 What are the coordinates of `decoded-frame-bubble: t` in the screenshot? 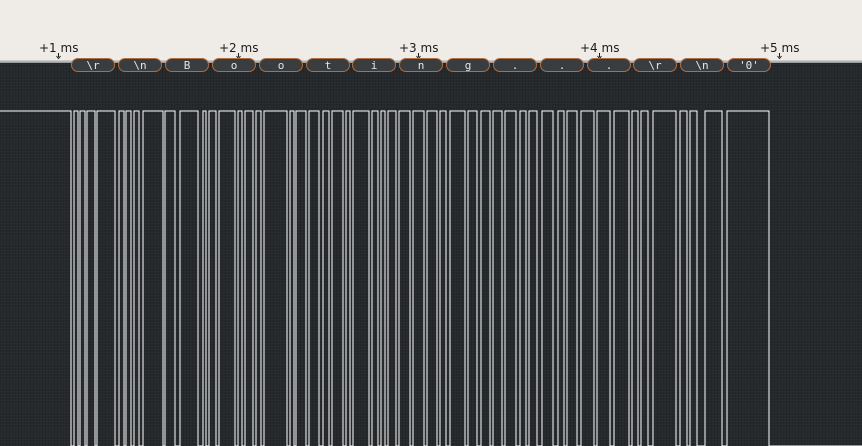 It's located at (328, 65).